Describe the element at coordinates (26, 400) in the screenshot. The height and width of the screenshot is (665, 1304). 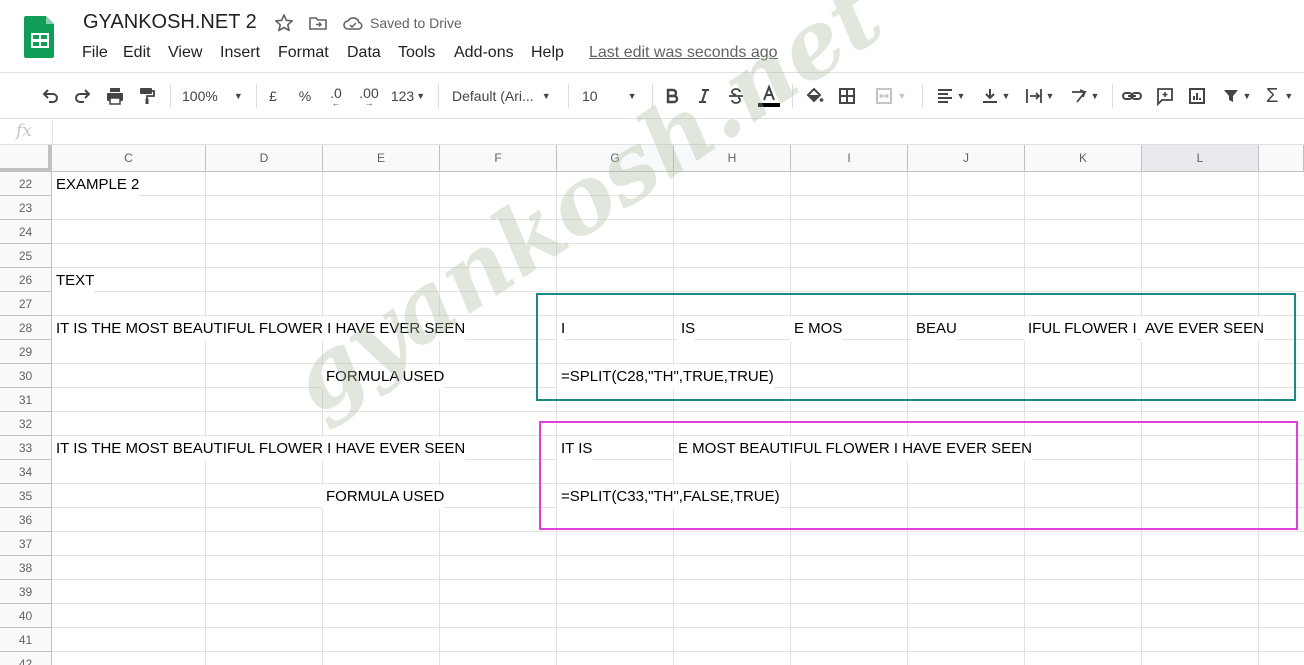
I see `row-header-31: 31` at that location.